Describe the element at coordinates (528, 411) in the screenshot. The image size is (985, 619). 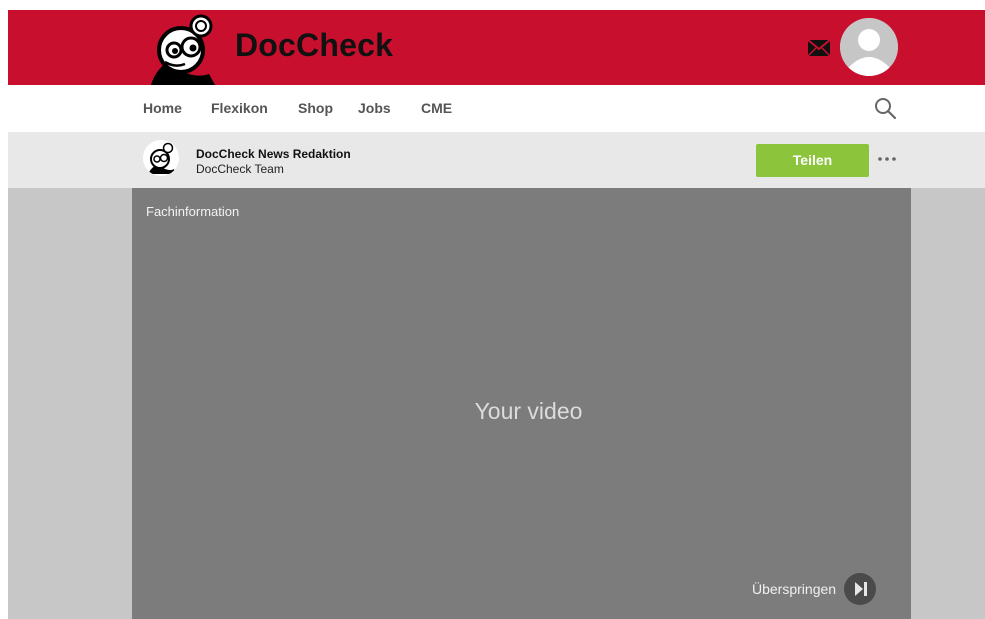
I see `video-placeholder: Your video` at that location.